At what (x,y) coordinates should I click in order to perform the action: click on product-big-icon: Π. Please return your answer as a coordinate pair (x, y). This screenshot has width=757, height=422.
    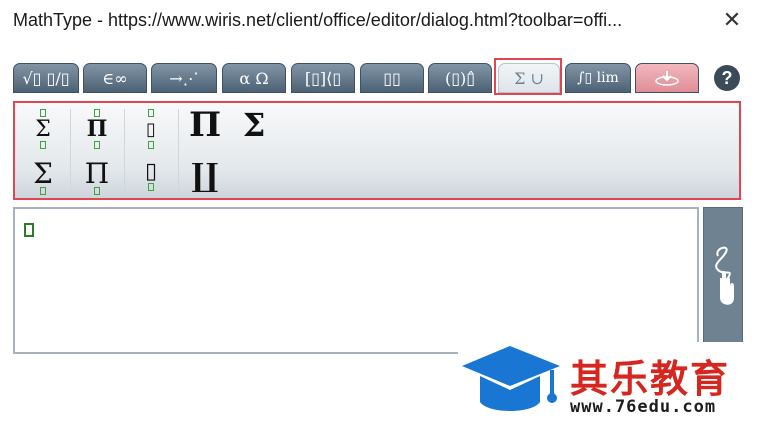
    Looking at the image, I should click on (205, 125).